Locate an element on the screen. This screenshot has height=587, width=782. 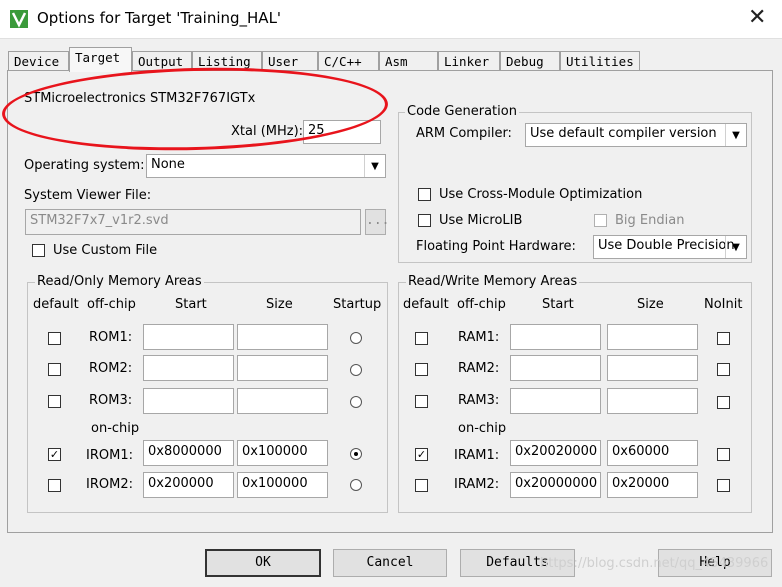
iram2-label: IRAM2: is located at coordinates (477, 484).